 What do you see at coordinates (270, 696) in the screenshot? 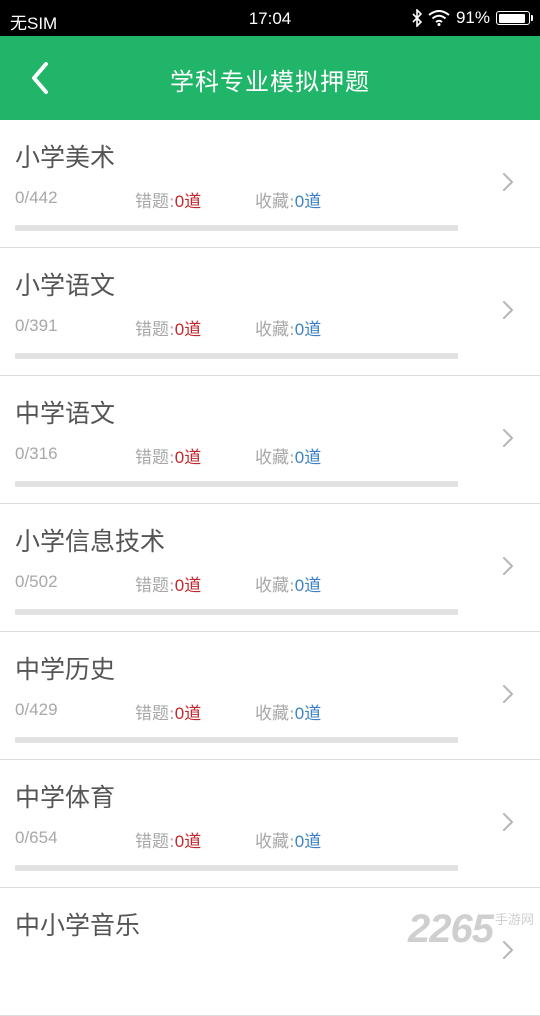
I see `subject-item: 中学历史 0/429 错题:0道 收藏:0道` at bounding box center [270, 696].